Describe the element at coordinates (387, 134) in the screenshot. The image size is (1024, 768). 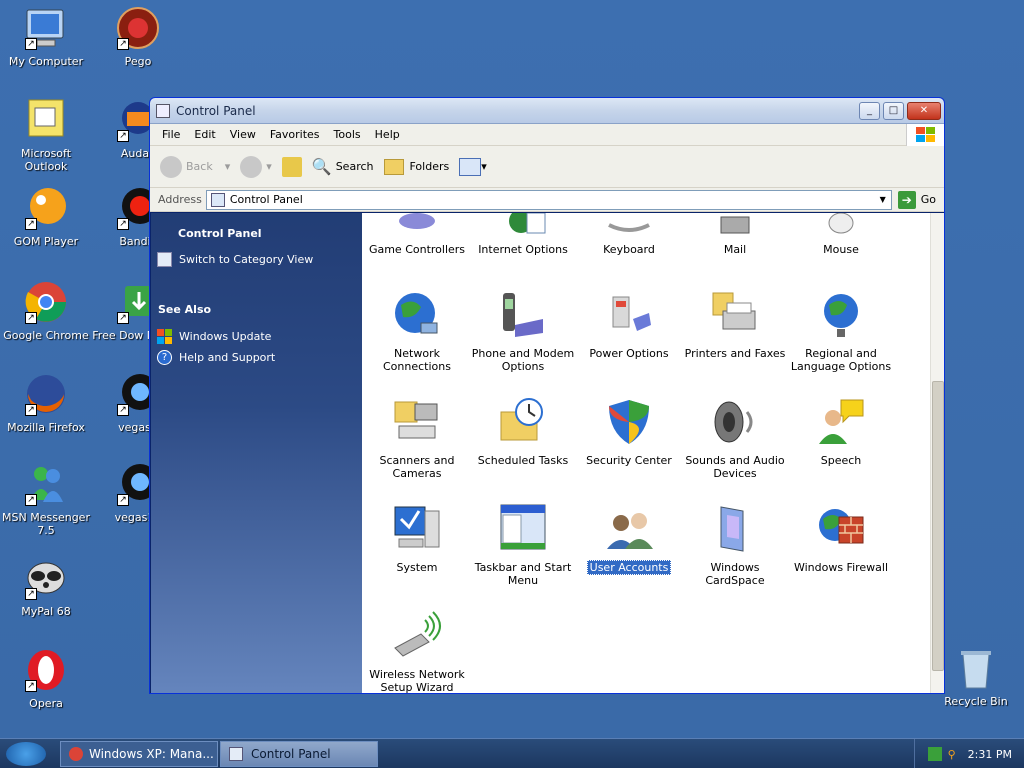
I see `menu-help: Help` at that location.